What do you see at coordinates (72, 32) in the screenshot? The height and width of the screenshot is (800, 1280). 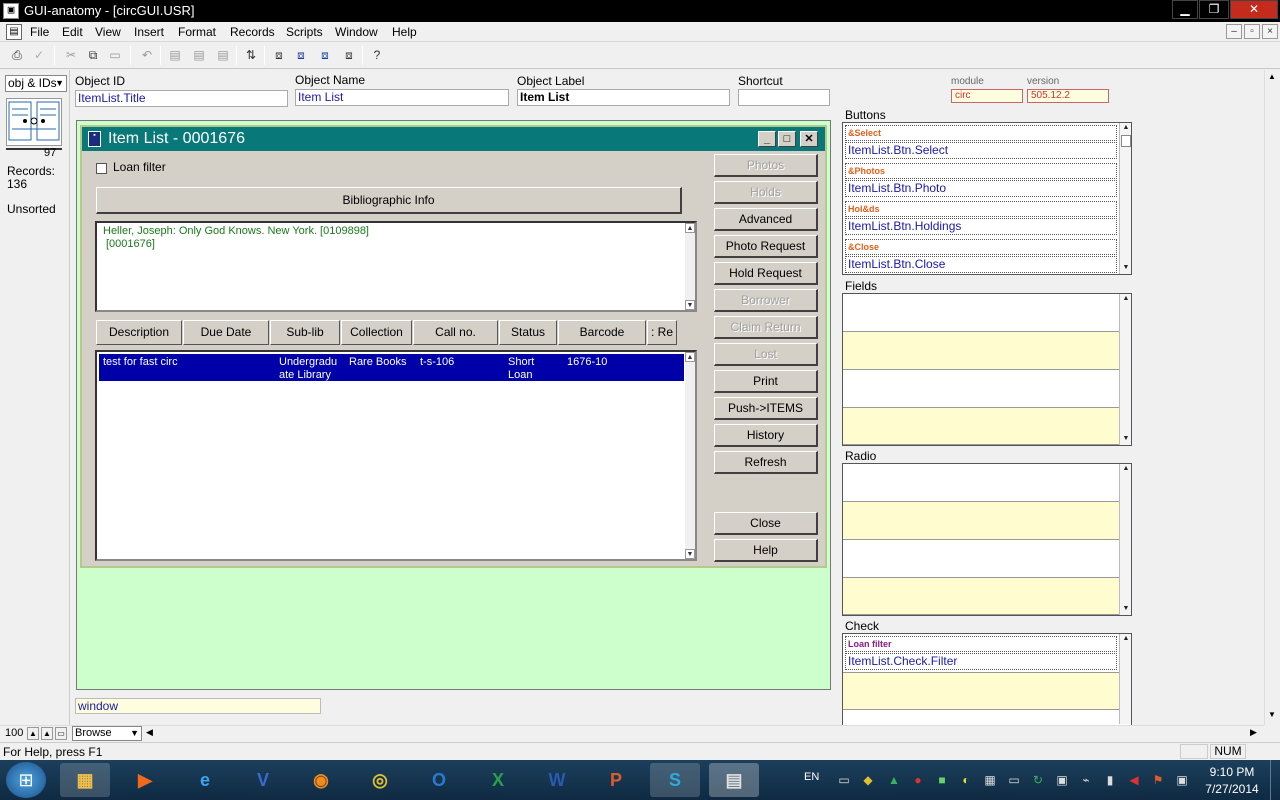 I see `menu-edit: Edit` at bounding box center [72, 32].